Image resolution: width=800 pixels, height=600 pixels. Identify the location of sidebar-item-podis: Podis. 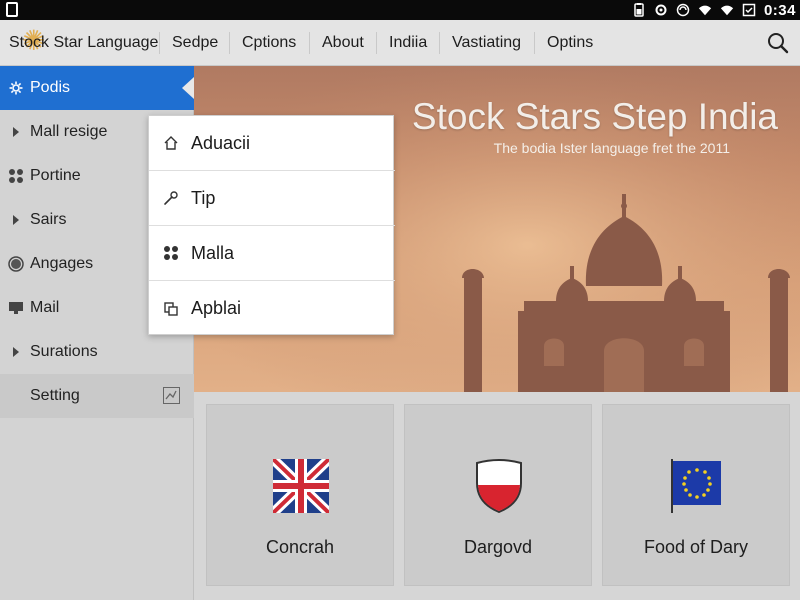
(97, 88).